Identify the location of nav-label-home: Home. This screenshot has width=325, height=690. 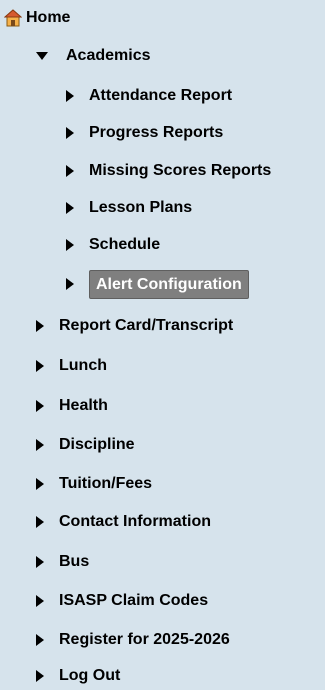
(48, 17).